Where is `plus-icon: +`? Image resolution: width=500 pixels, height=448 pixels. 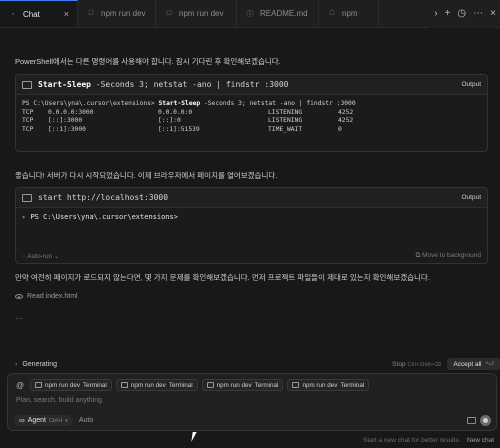 plus-icon: + is located at coordinates (448, 14).